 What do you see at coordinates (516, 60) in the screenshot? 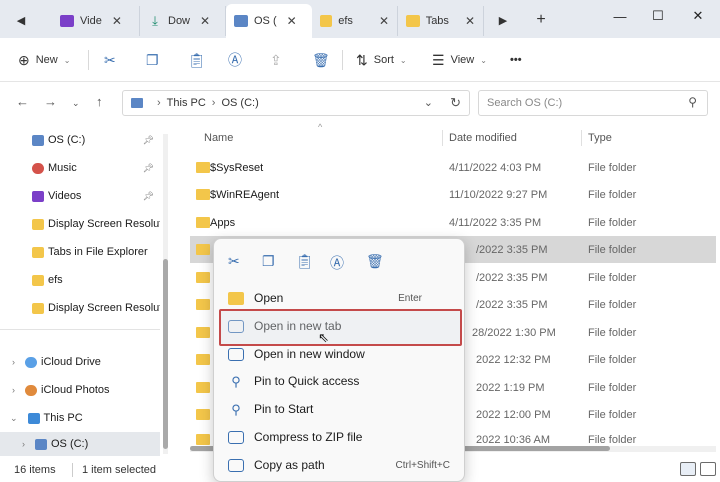
I see `more-options-button: •••` at bounding box center [516, 60].